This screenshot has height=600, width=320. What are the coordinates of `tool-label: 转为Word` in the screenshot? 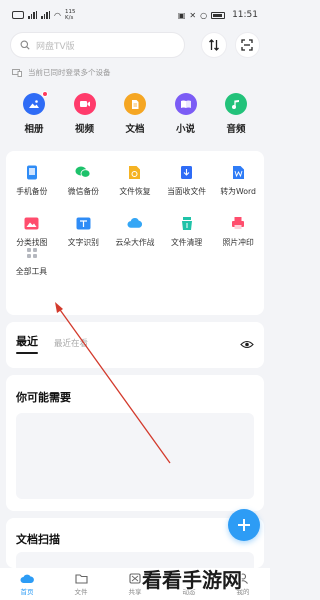 It's located at (238, 191).